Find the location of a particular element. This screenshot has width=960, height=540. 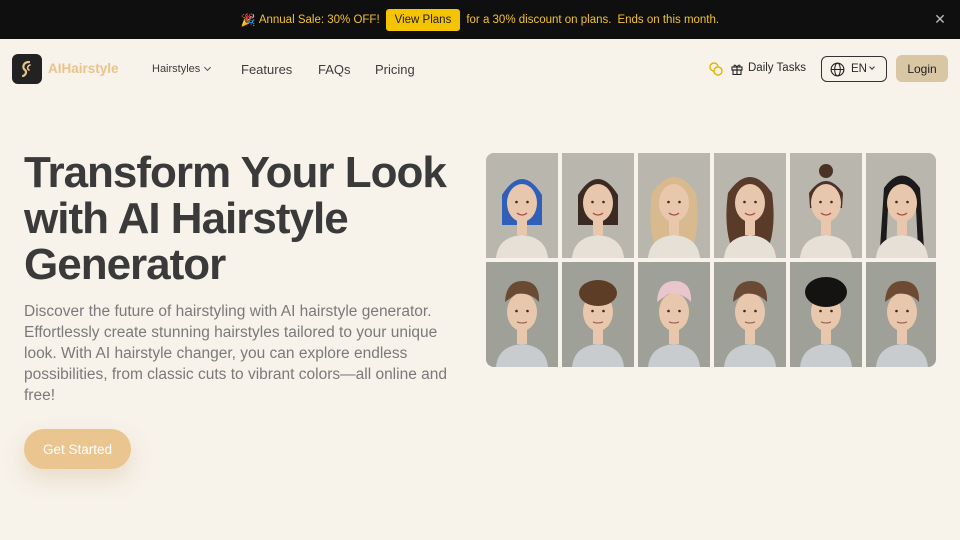

brand-logo is located at coordinates (27, 69).